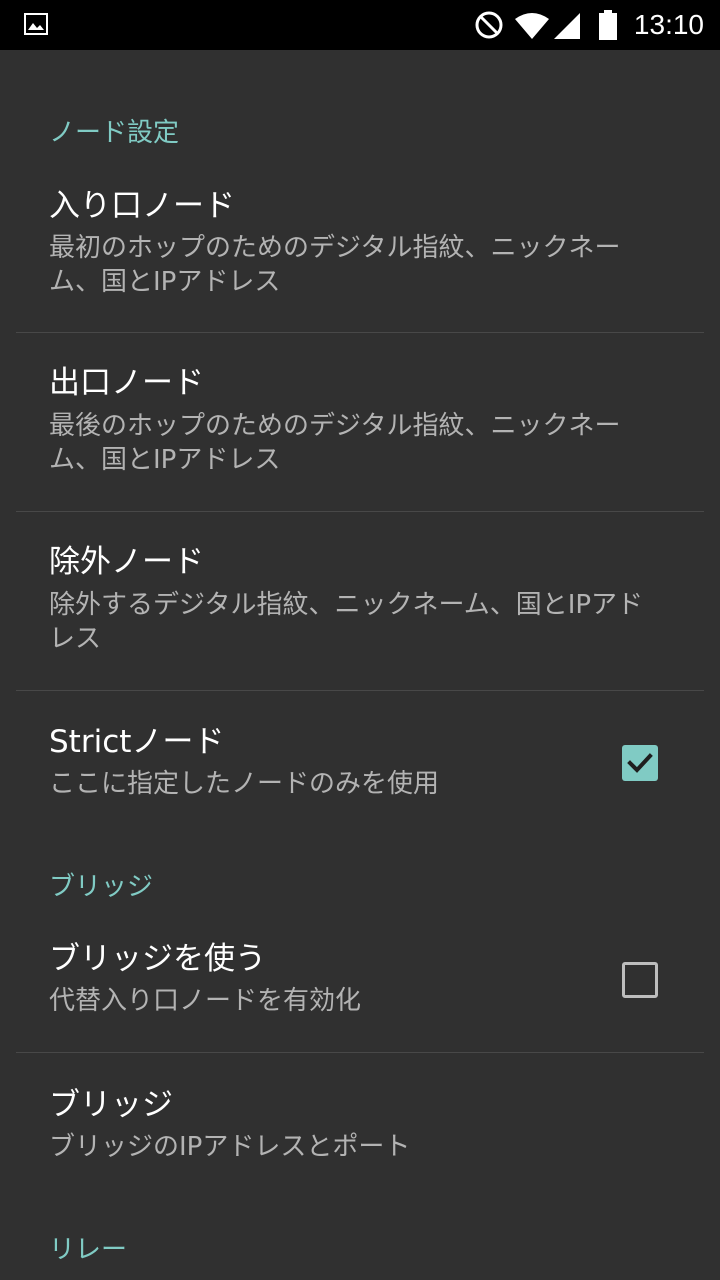 The image size is (720, 1280). Describe the element at coordinates (668, 24) in the screenshot. I see `clock: 13:10` at that location.